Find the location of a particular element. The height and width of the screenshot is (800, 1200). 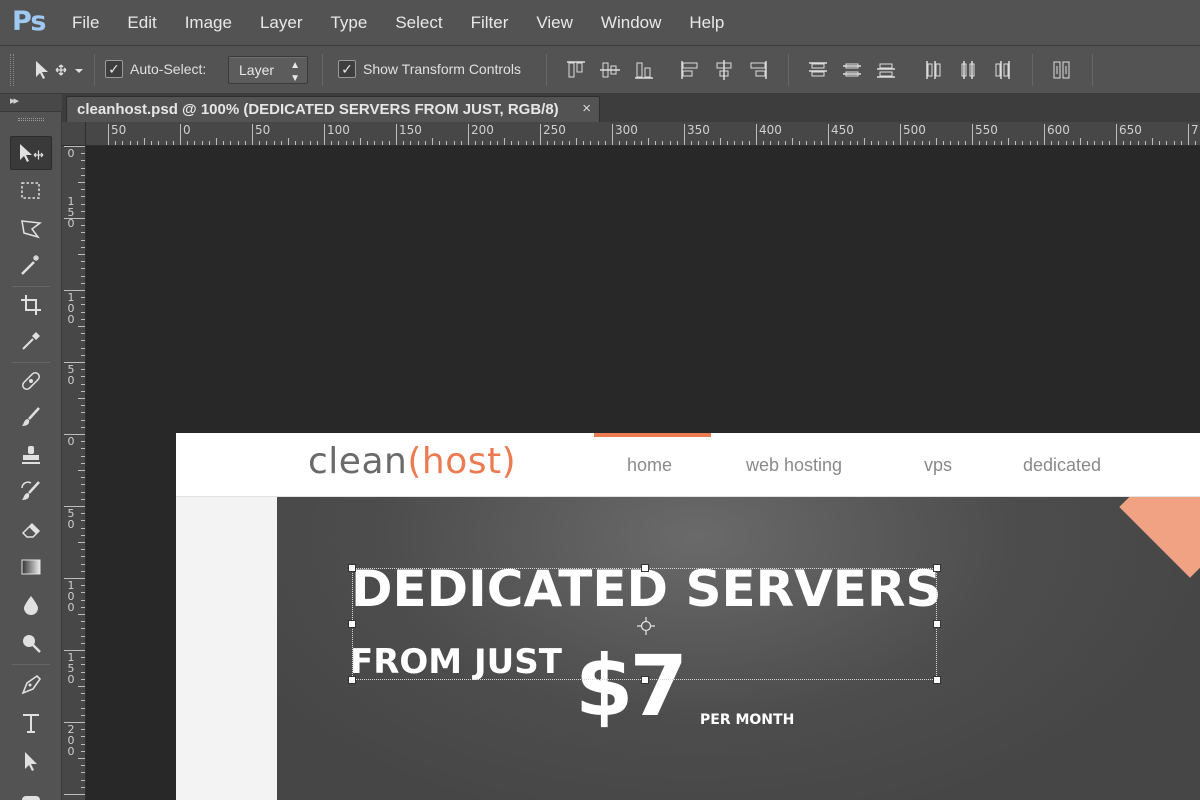

toolbox-grip is located at coordinates (31, 119).